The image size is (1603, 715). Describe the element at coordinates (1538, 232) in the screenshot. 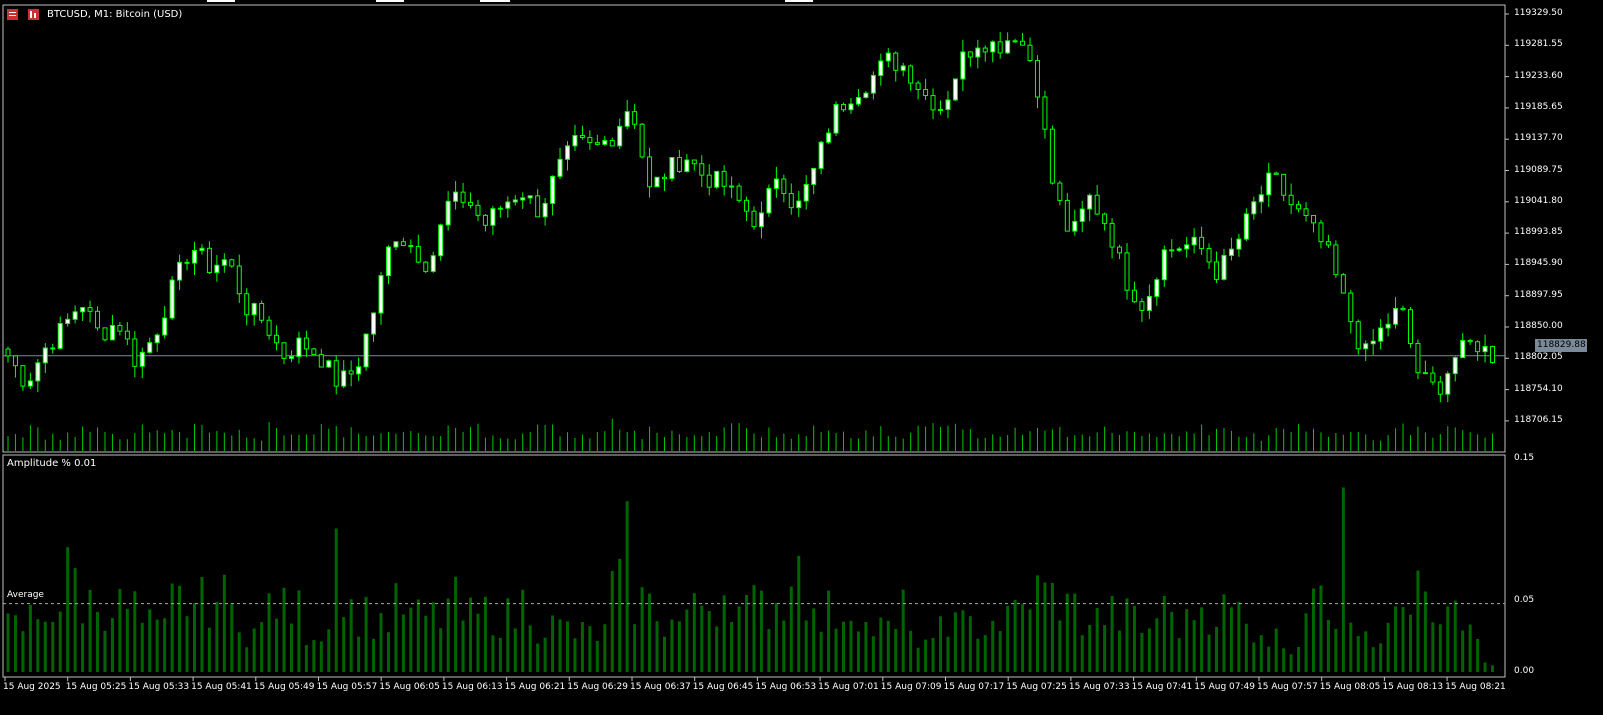

I see `price-tick-label: 118993.85` at that location.